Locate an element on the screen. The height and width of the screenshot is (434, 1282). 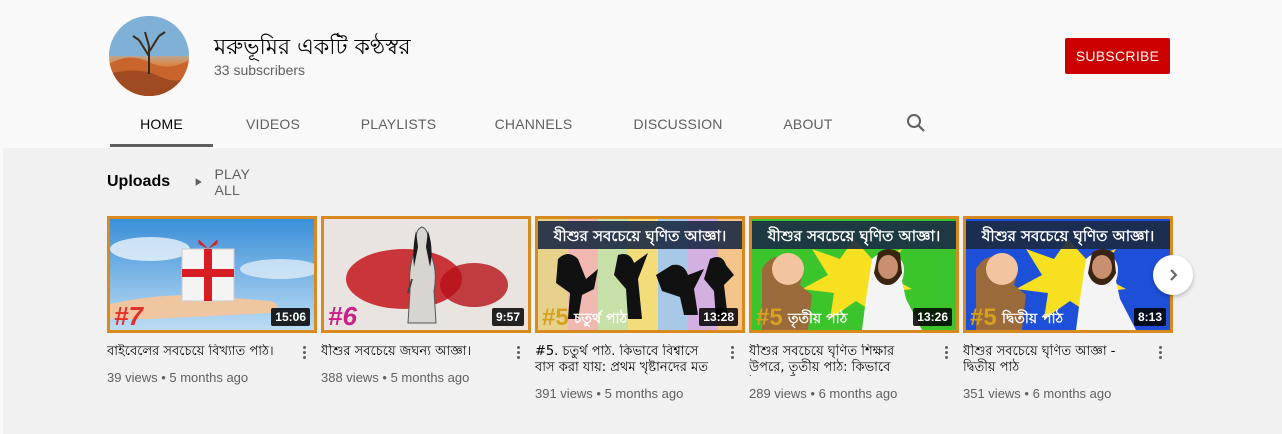
tab-home: HOME is located at coordinates (161, 124).